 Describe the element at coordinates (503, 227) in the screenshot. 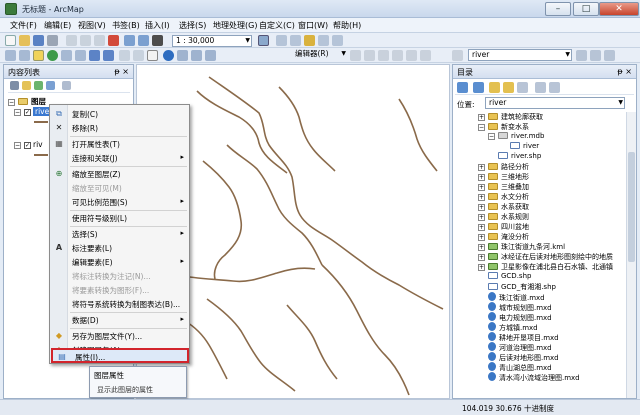

I see `catalog-item: + 四川盆地` at that location.